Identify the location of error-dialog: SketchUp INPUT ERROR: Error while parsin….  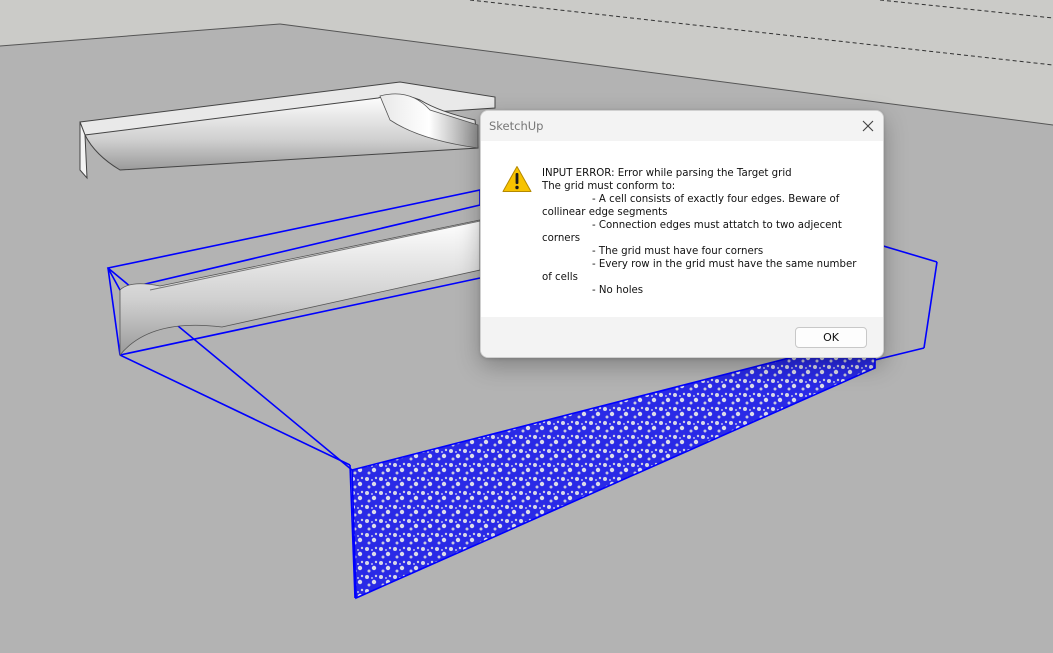
(682, 234).